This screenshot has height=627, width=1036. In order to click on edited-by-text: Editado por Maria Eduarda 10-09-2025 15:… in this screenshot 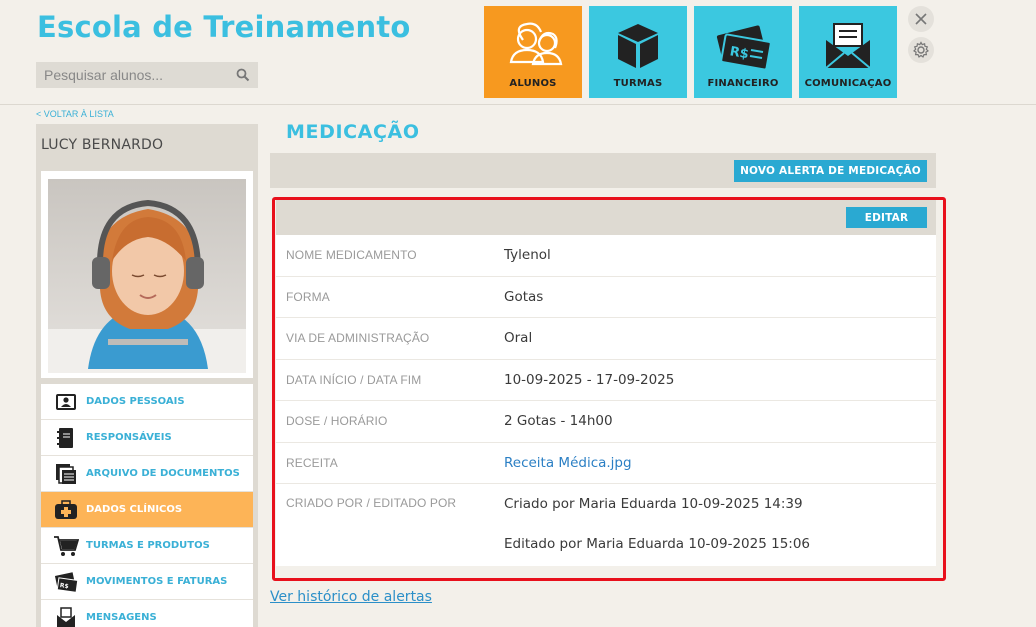, I will do `click(657, 544)`.